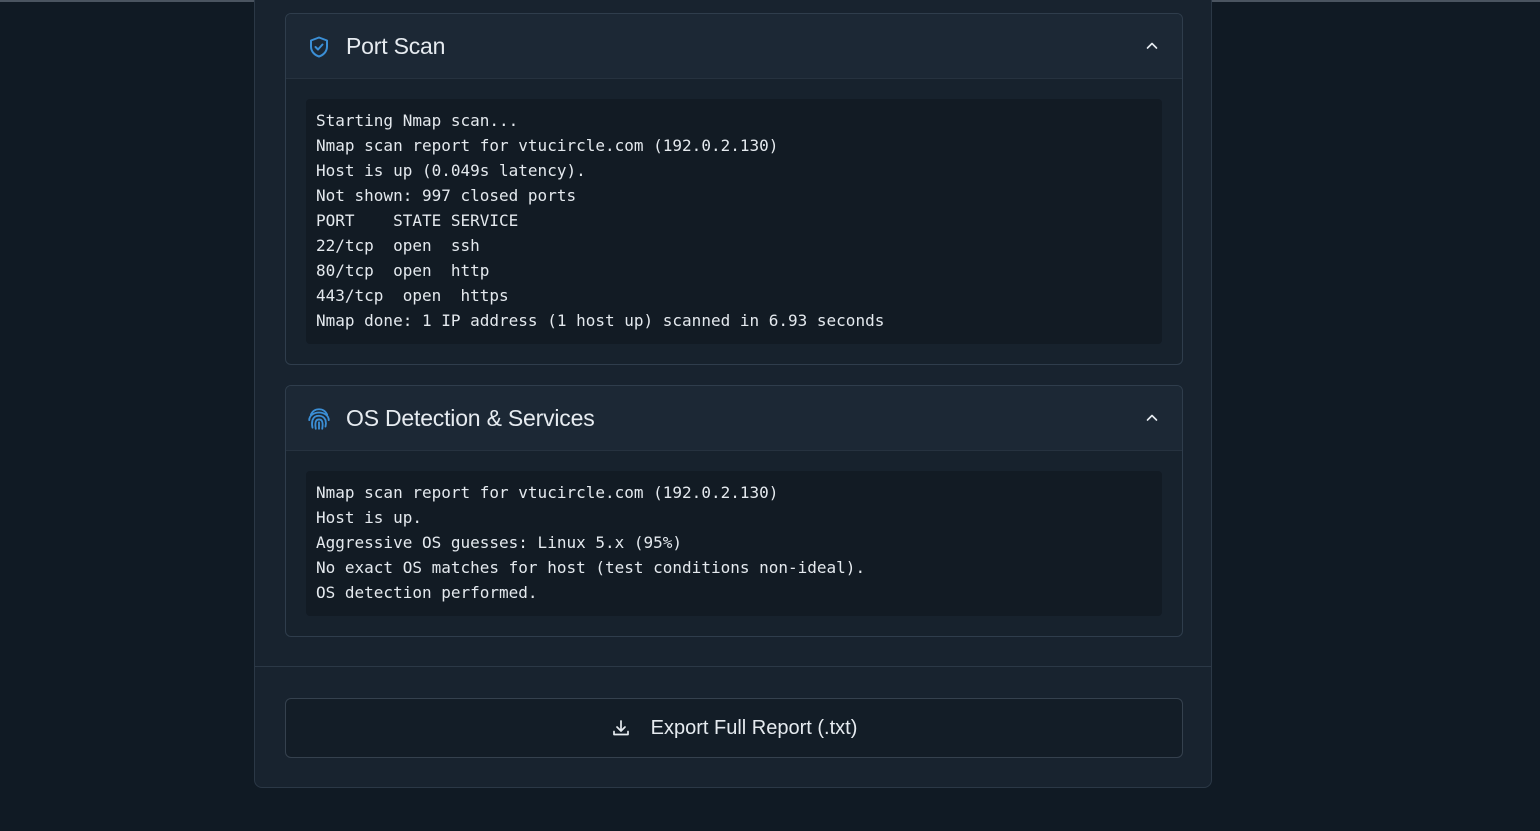 The image size is (1540, 831). I want to click on export-report-button: Export Full Report (.txt), so click(734, 728).